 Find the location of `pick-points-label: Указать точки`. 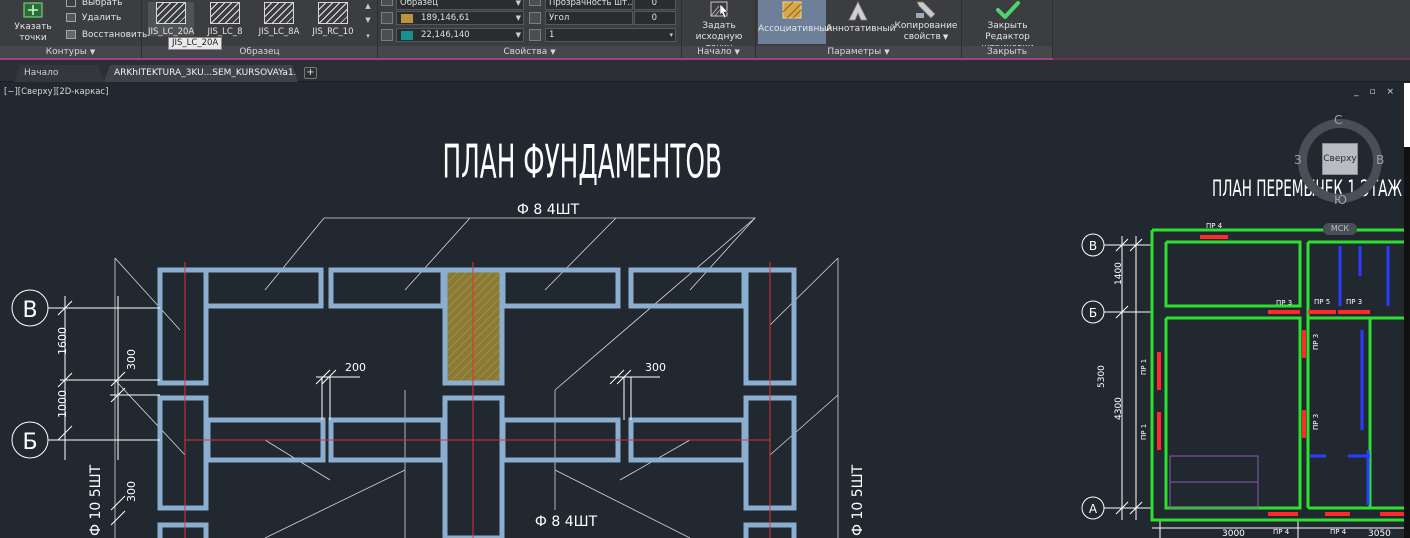

pick-points-label: Указать точки is located at coordinates (33, 32).